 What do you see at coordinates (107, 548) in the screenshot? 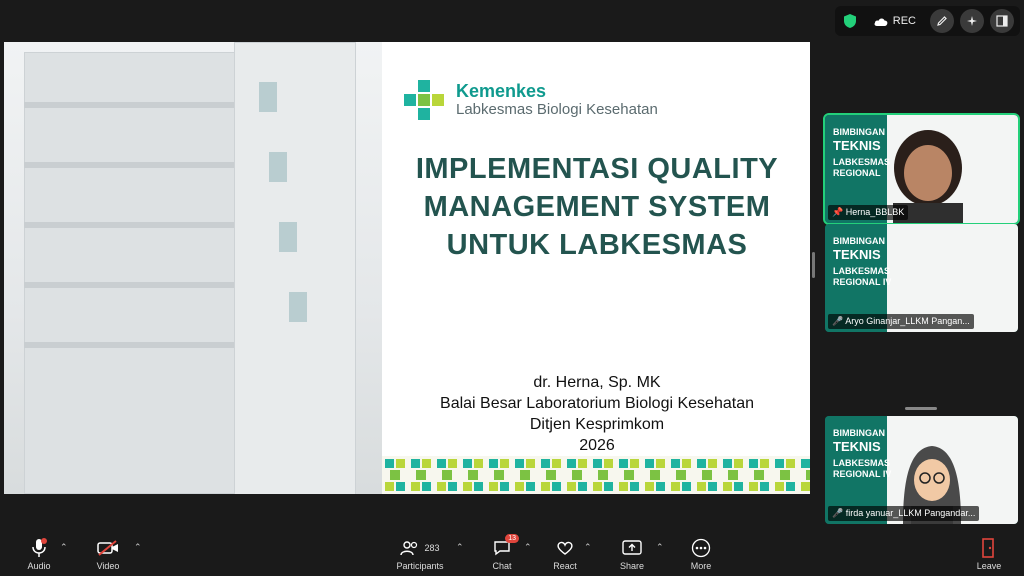
I see `video-off-icon` at bounding box center [107, 548].